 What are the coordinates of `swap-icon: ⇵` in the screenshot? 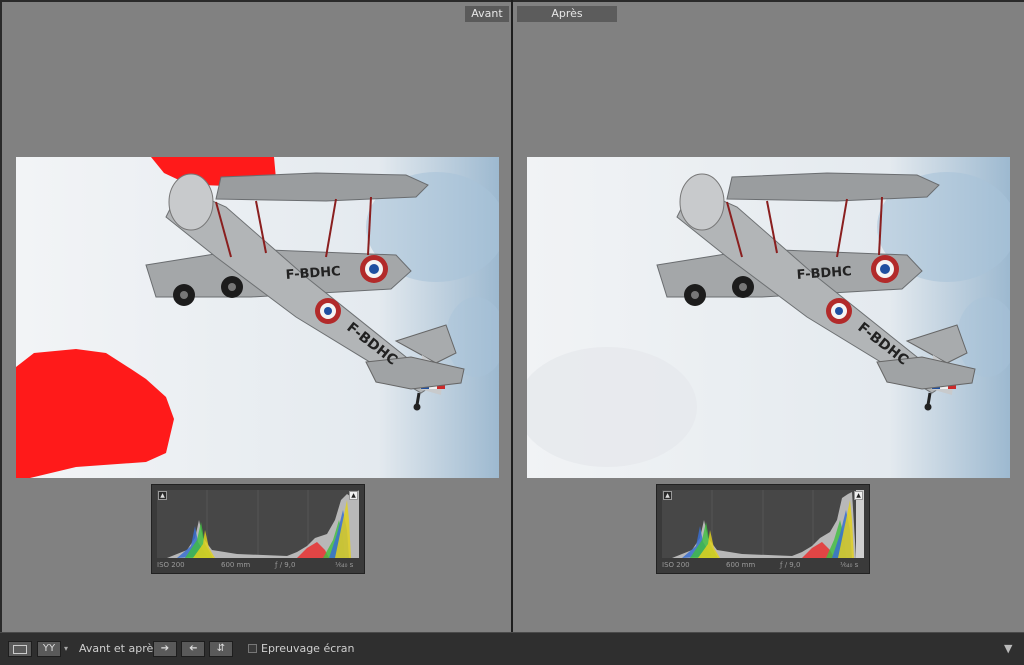 It's located at (221, 648).